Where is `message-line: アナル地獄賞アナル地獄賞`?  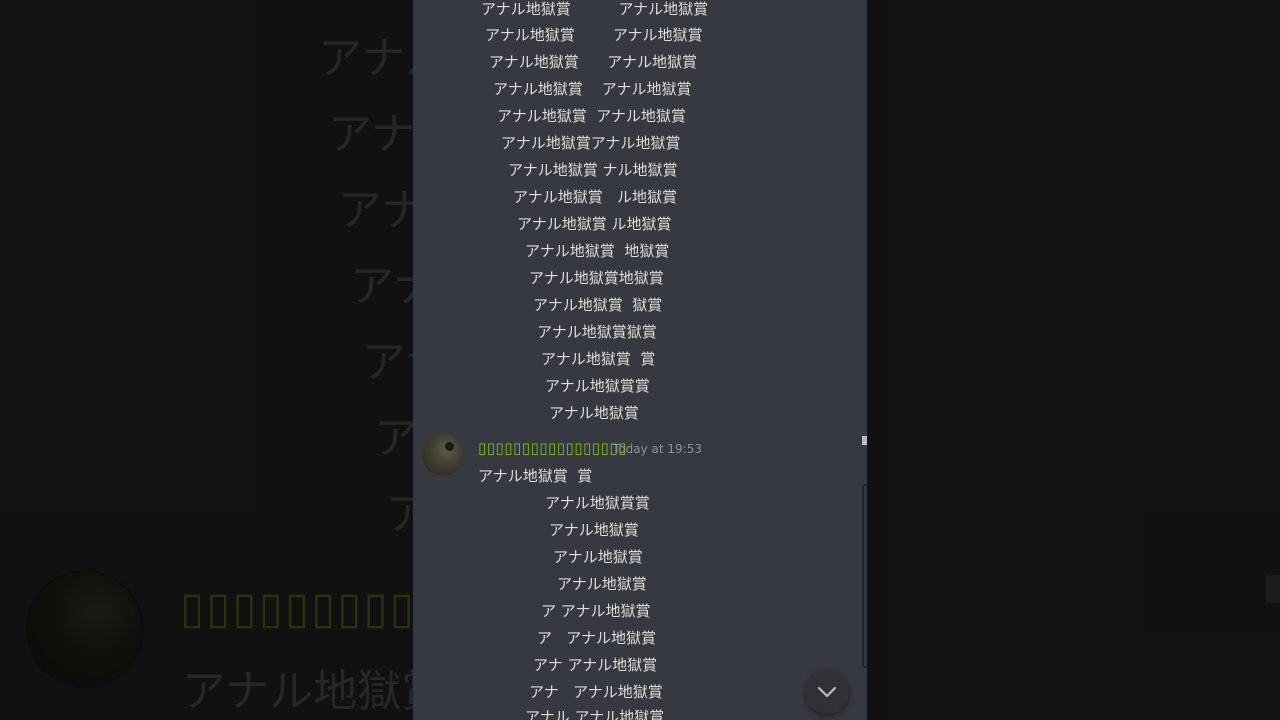
message-line: アナル地獄賞アナル地獄賞 is located at coordinates (591, 143).